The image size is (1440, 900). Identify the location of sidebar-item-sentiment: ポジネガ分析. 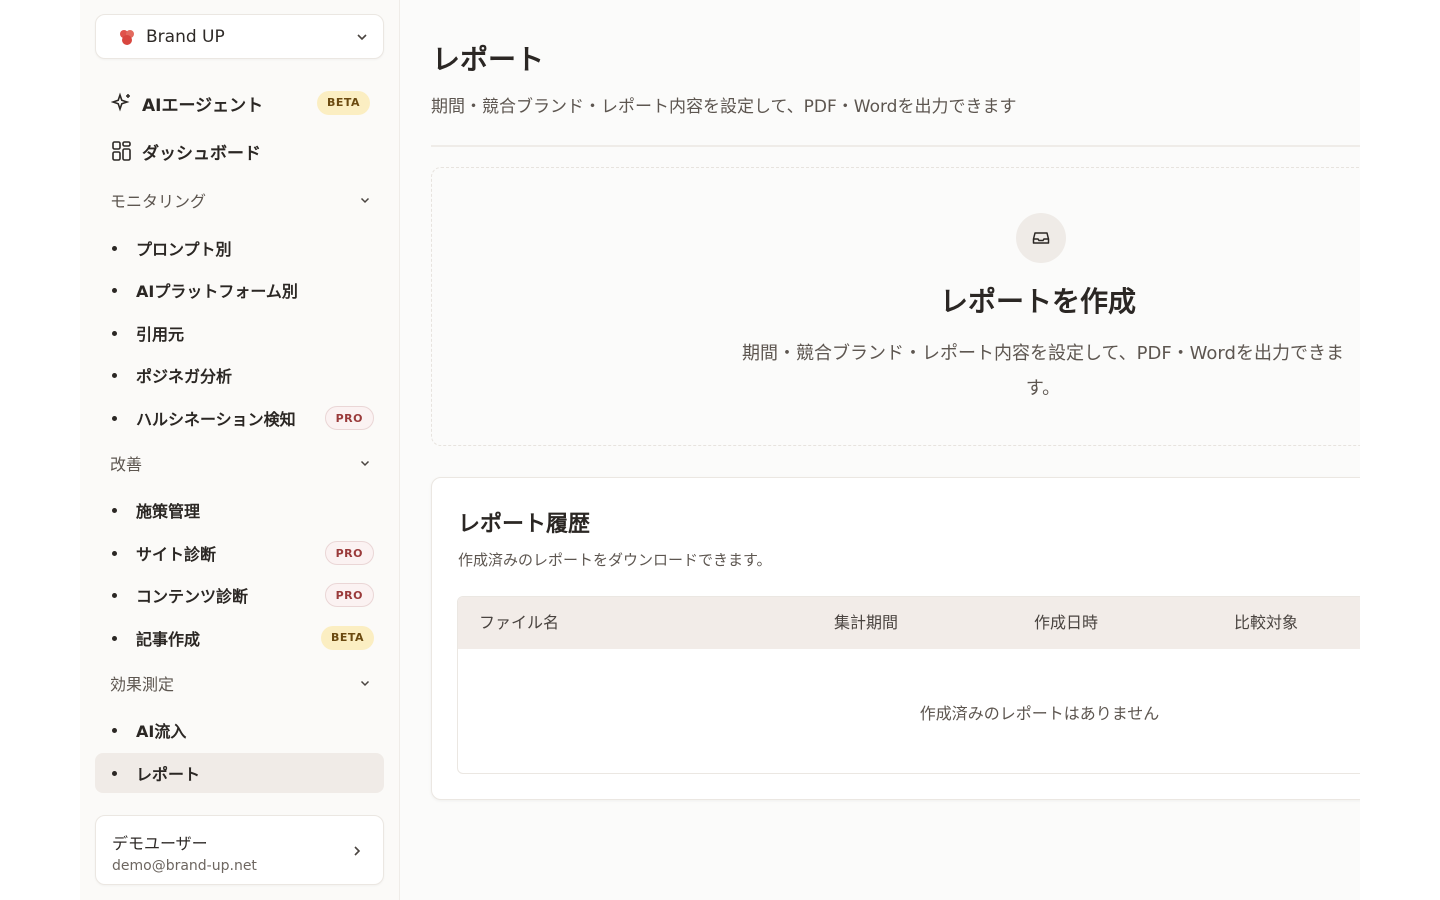
(242, 375).